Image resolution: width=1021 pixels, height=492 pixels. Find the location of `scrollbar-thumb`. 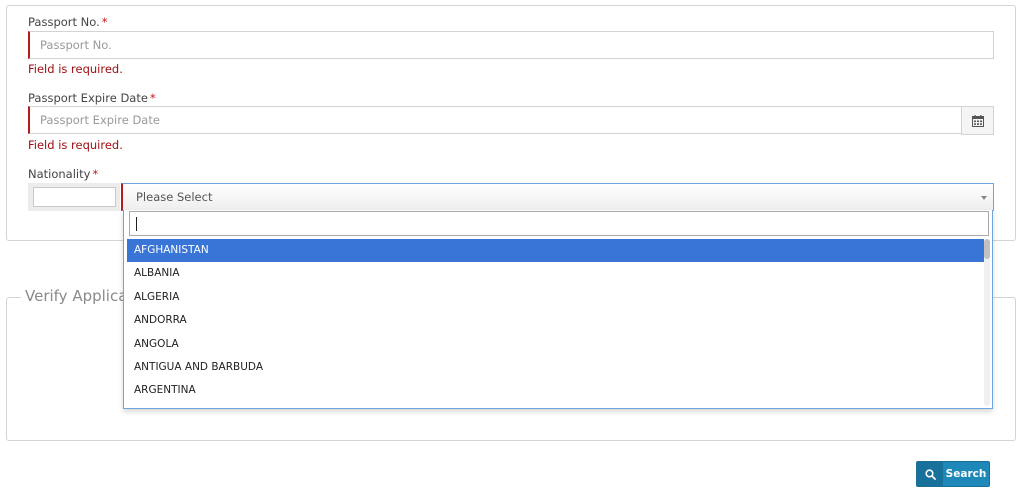

scrollbar-thumb is located at coordinates (987, 249).